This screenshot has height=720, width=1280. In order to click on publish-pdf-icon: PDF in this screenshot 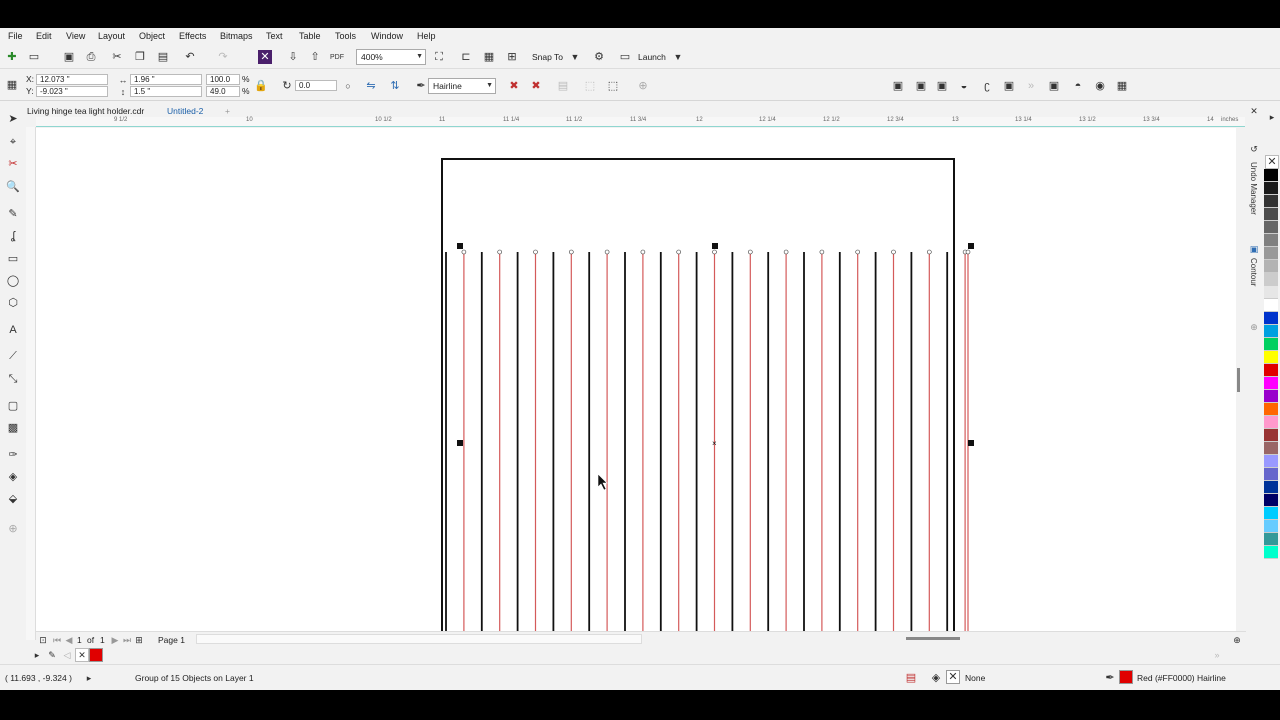, I will do `click(337, 57)`.